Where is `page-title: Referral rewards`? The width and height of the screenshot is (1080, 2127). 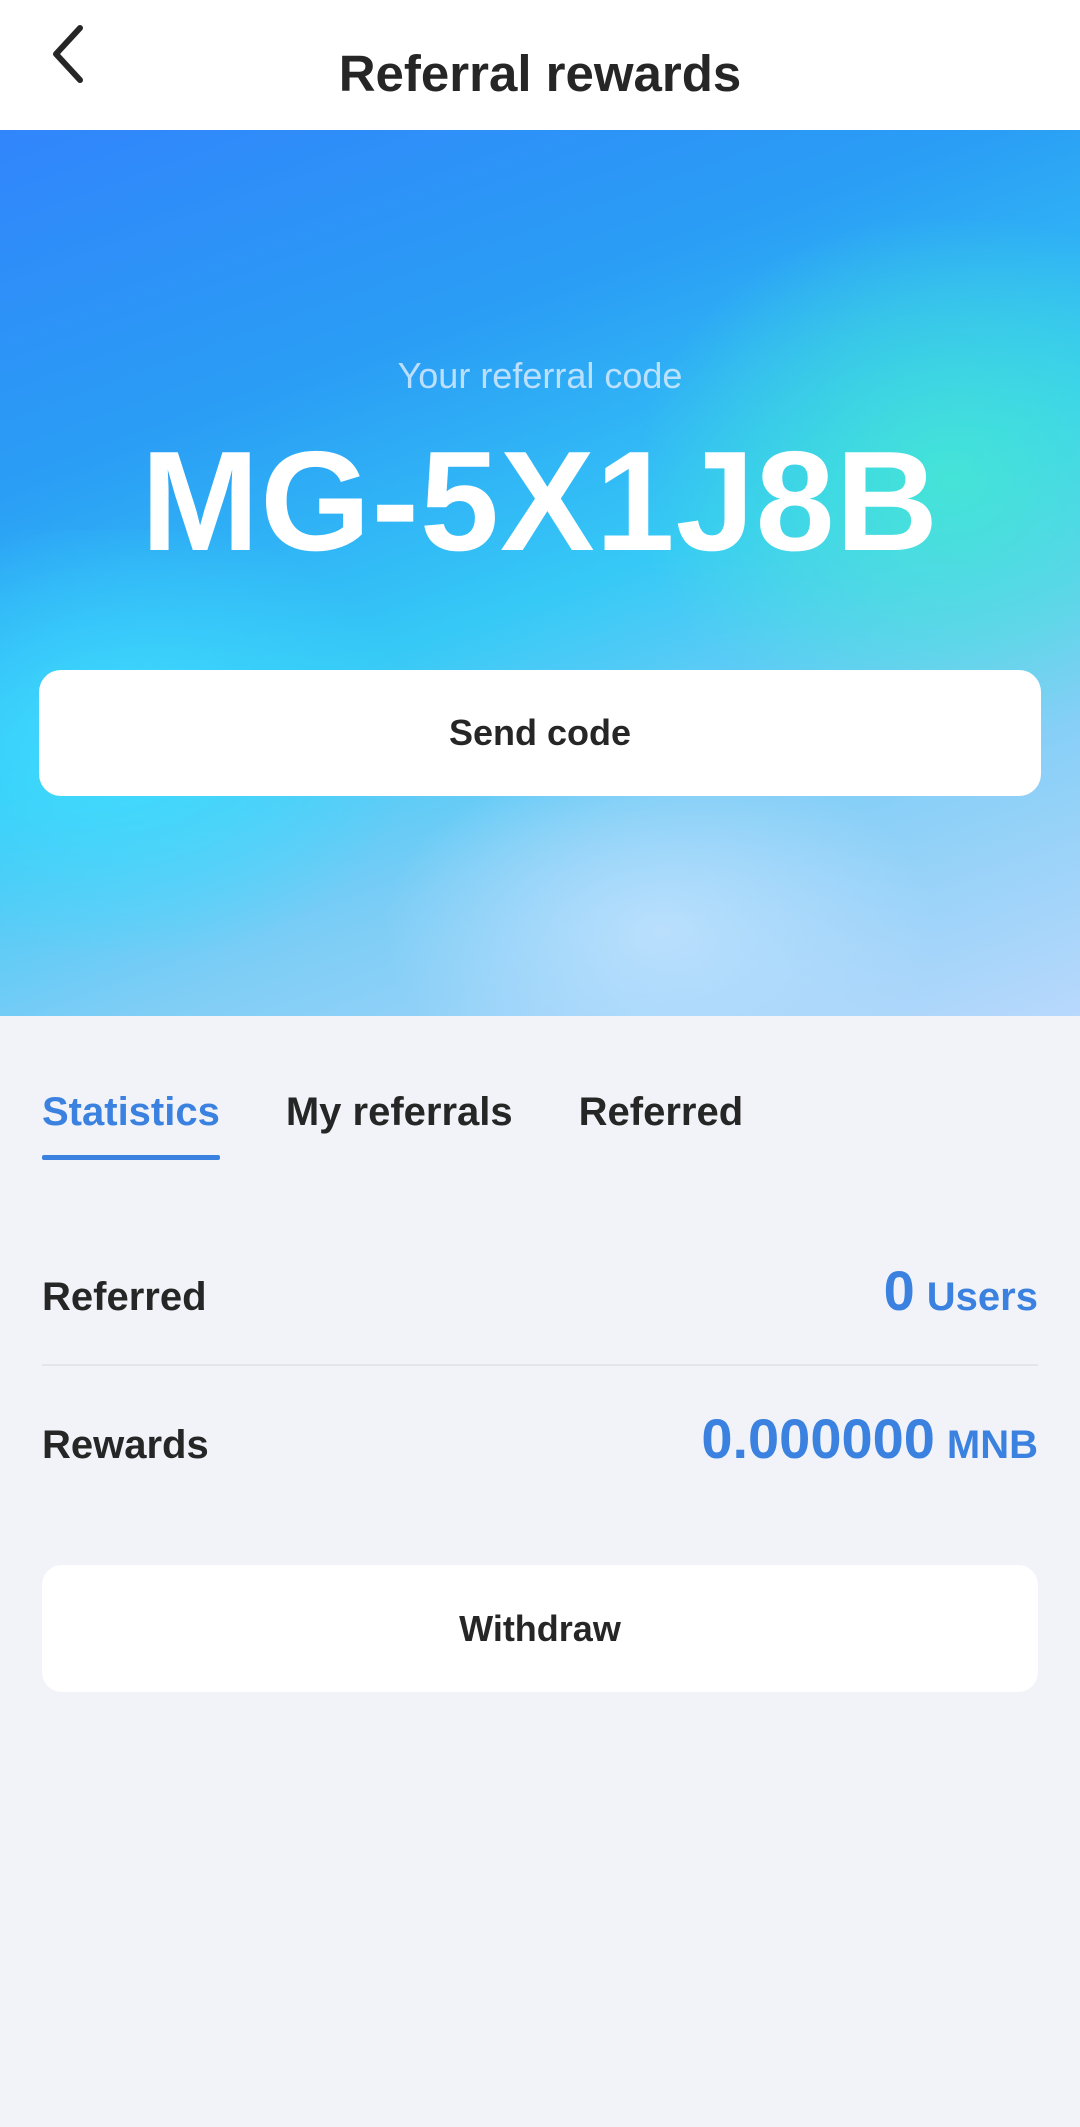
page-title: Referral rewards is located at coordinates (540, 73).